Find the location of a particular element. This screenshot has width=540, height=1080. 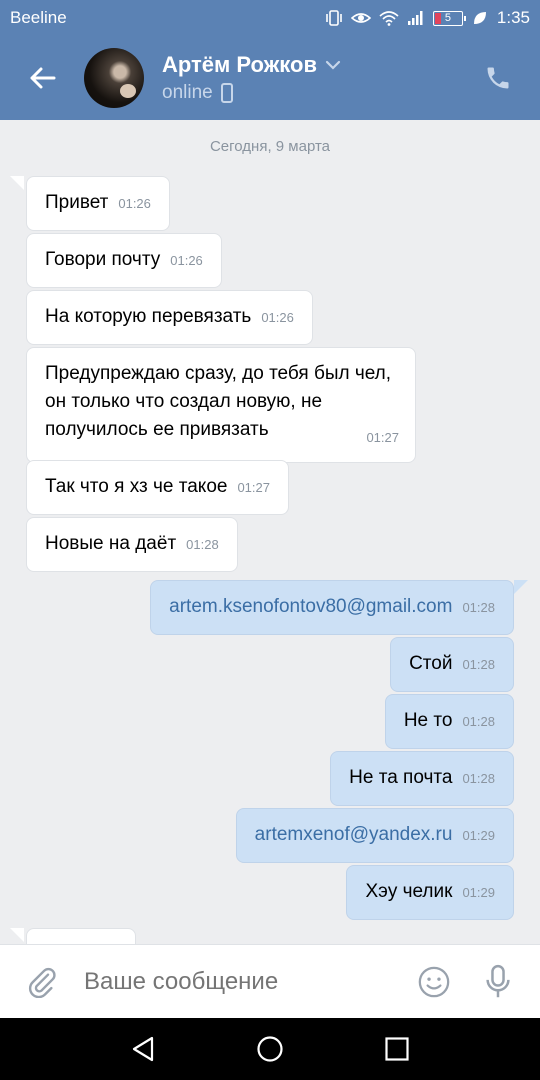

microphone-icon is located at coordinates (498, 980).